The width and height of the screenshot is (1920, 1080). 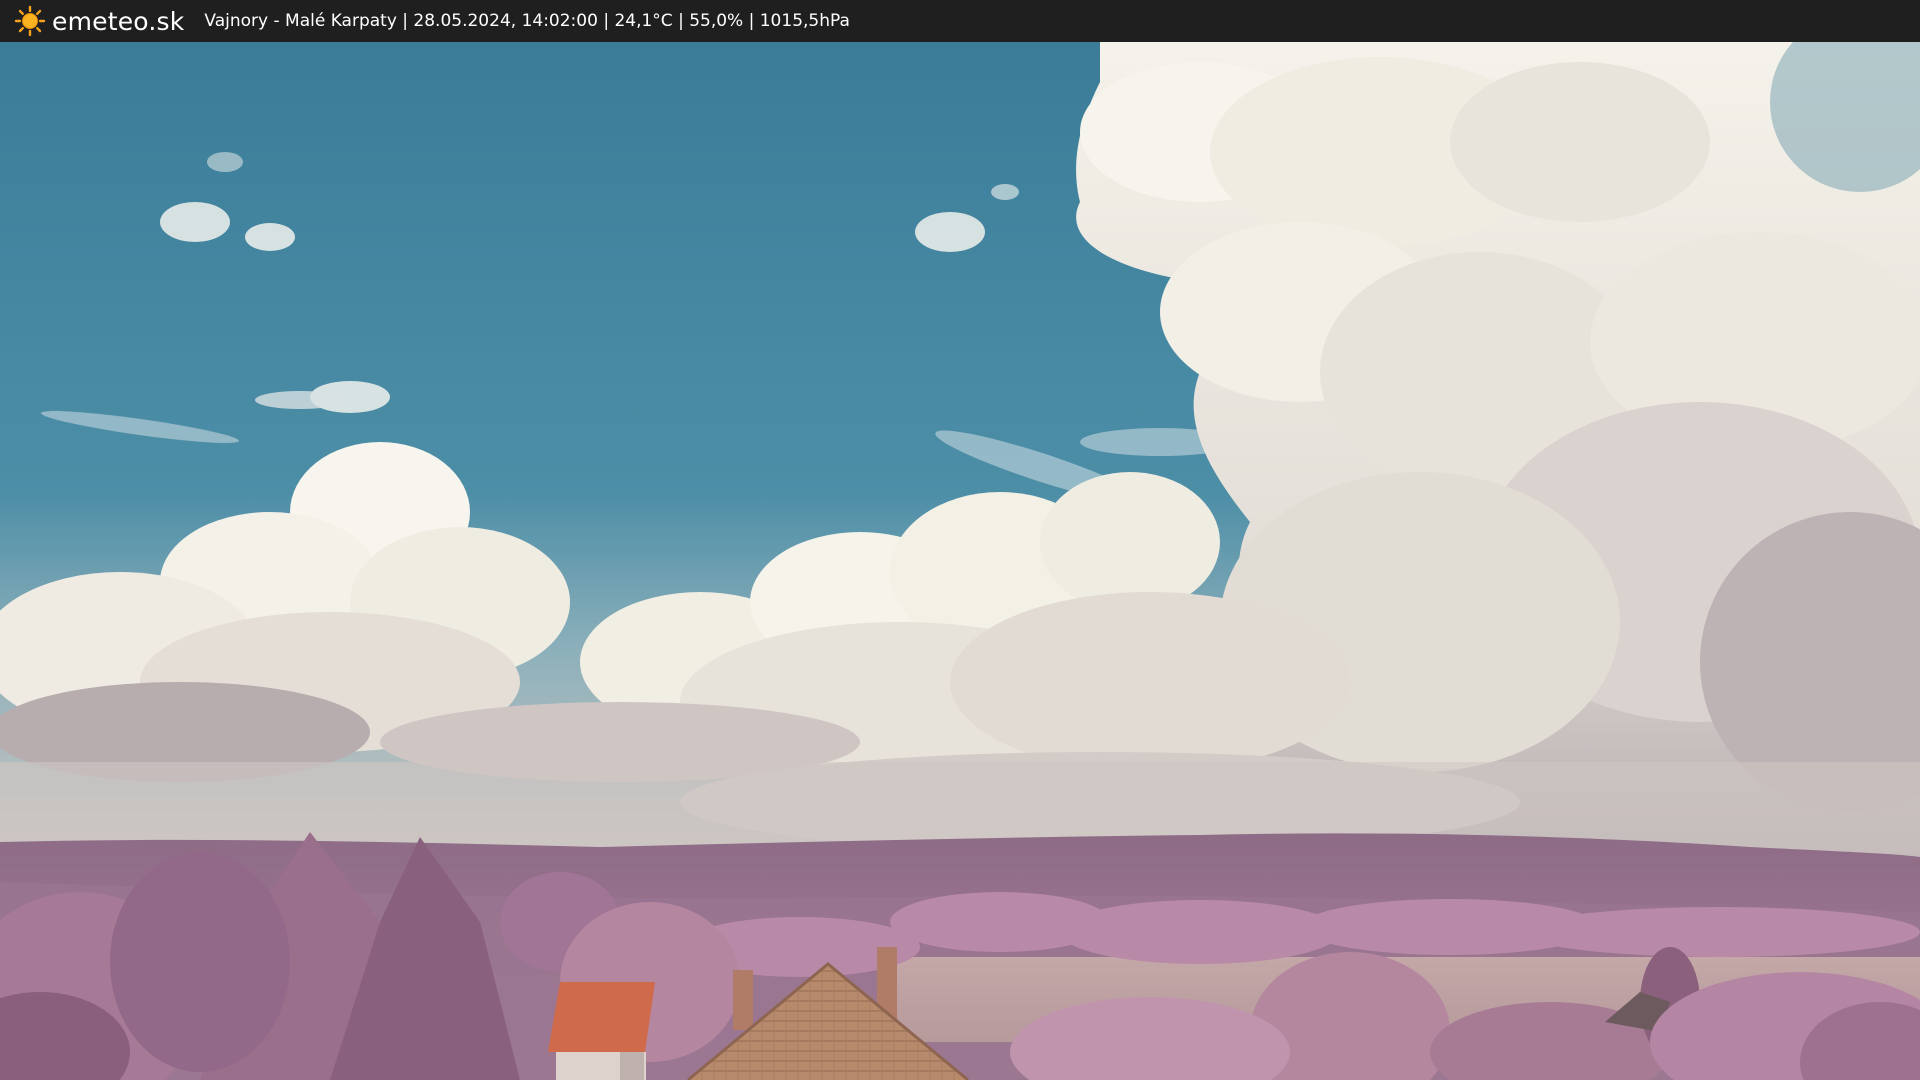 I want to click on brand-logo: emeteo.sk, so click(x=99, y=21).